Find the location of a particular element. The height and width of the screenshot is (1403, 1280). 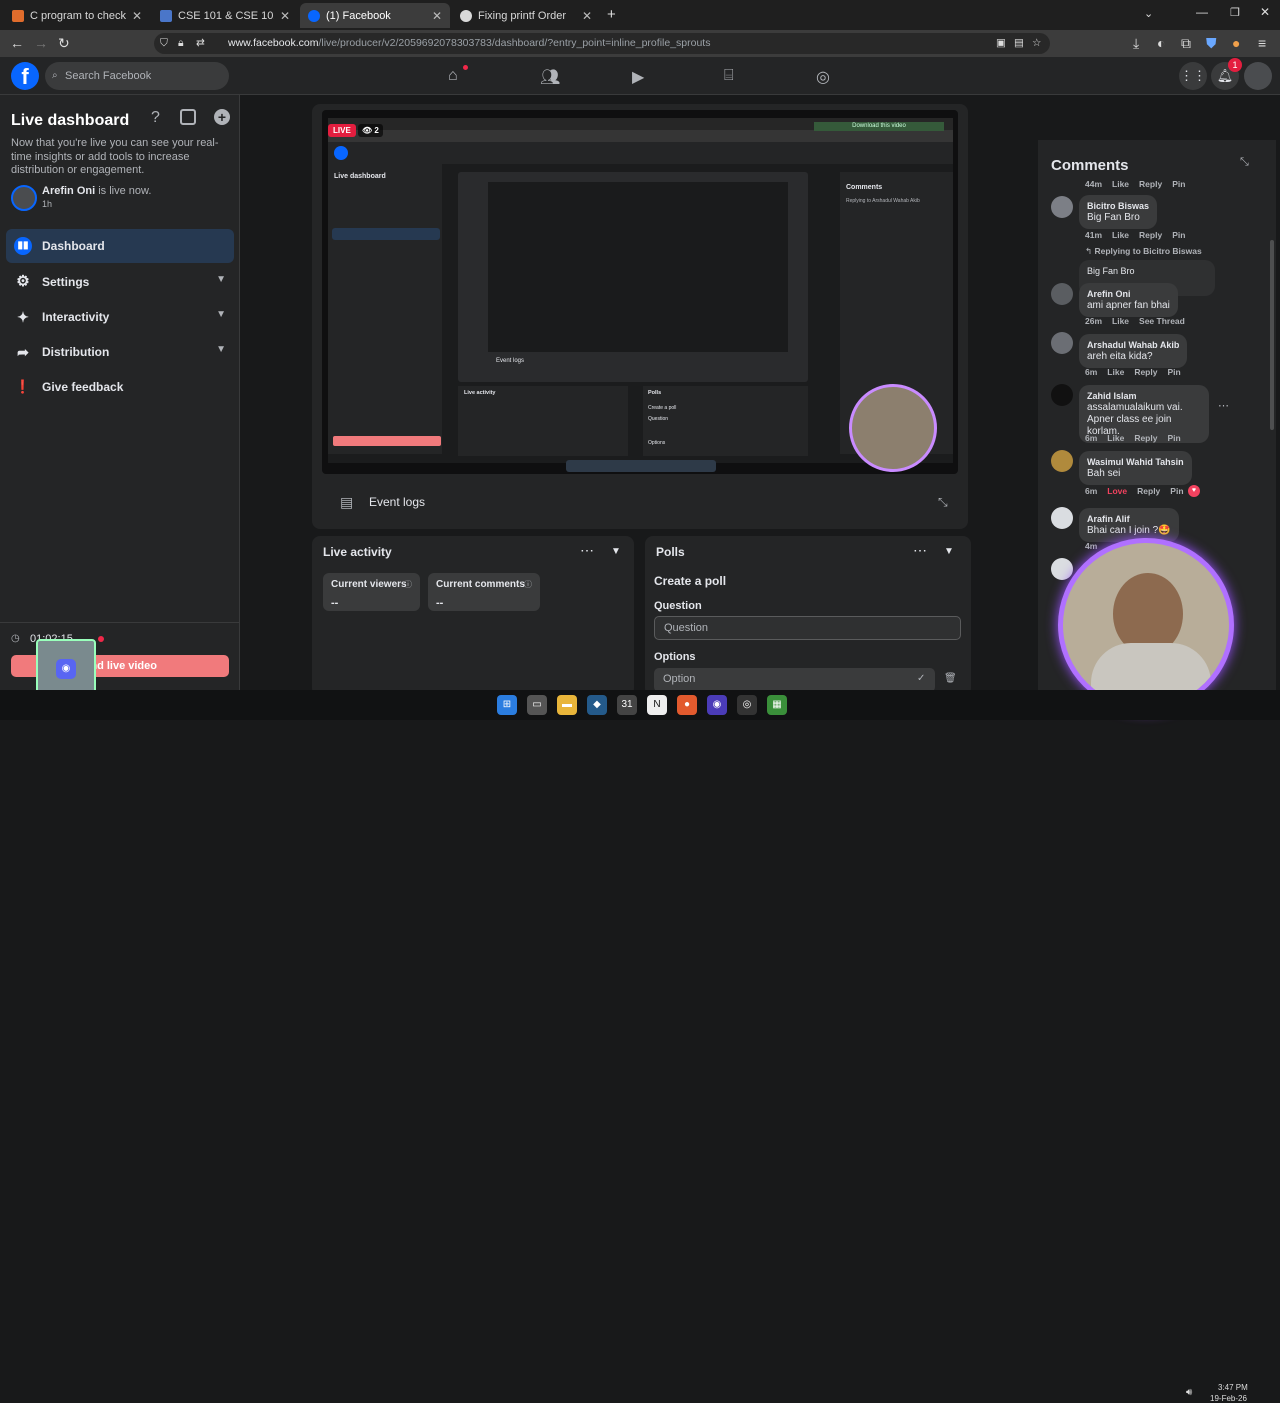

check-icon: ✓ is located at coordinates (921, 678).